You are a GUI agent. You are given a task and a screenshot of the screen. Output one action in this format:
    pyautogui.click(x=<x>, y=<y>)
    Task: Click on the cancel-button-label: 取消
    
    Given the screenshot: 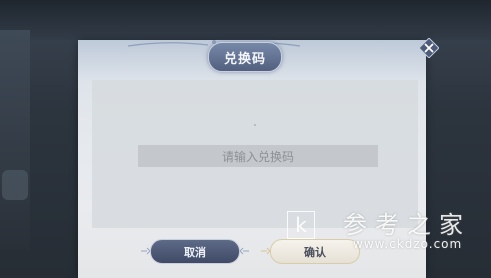 What is the action you would take?
    pyautogui.click(x=195, y=252)
    